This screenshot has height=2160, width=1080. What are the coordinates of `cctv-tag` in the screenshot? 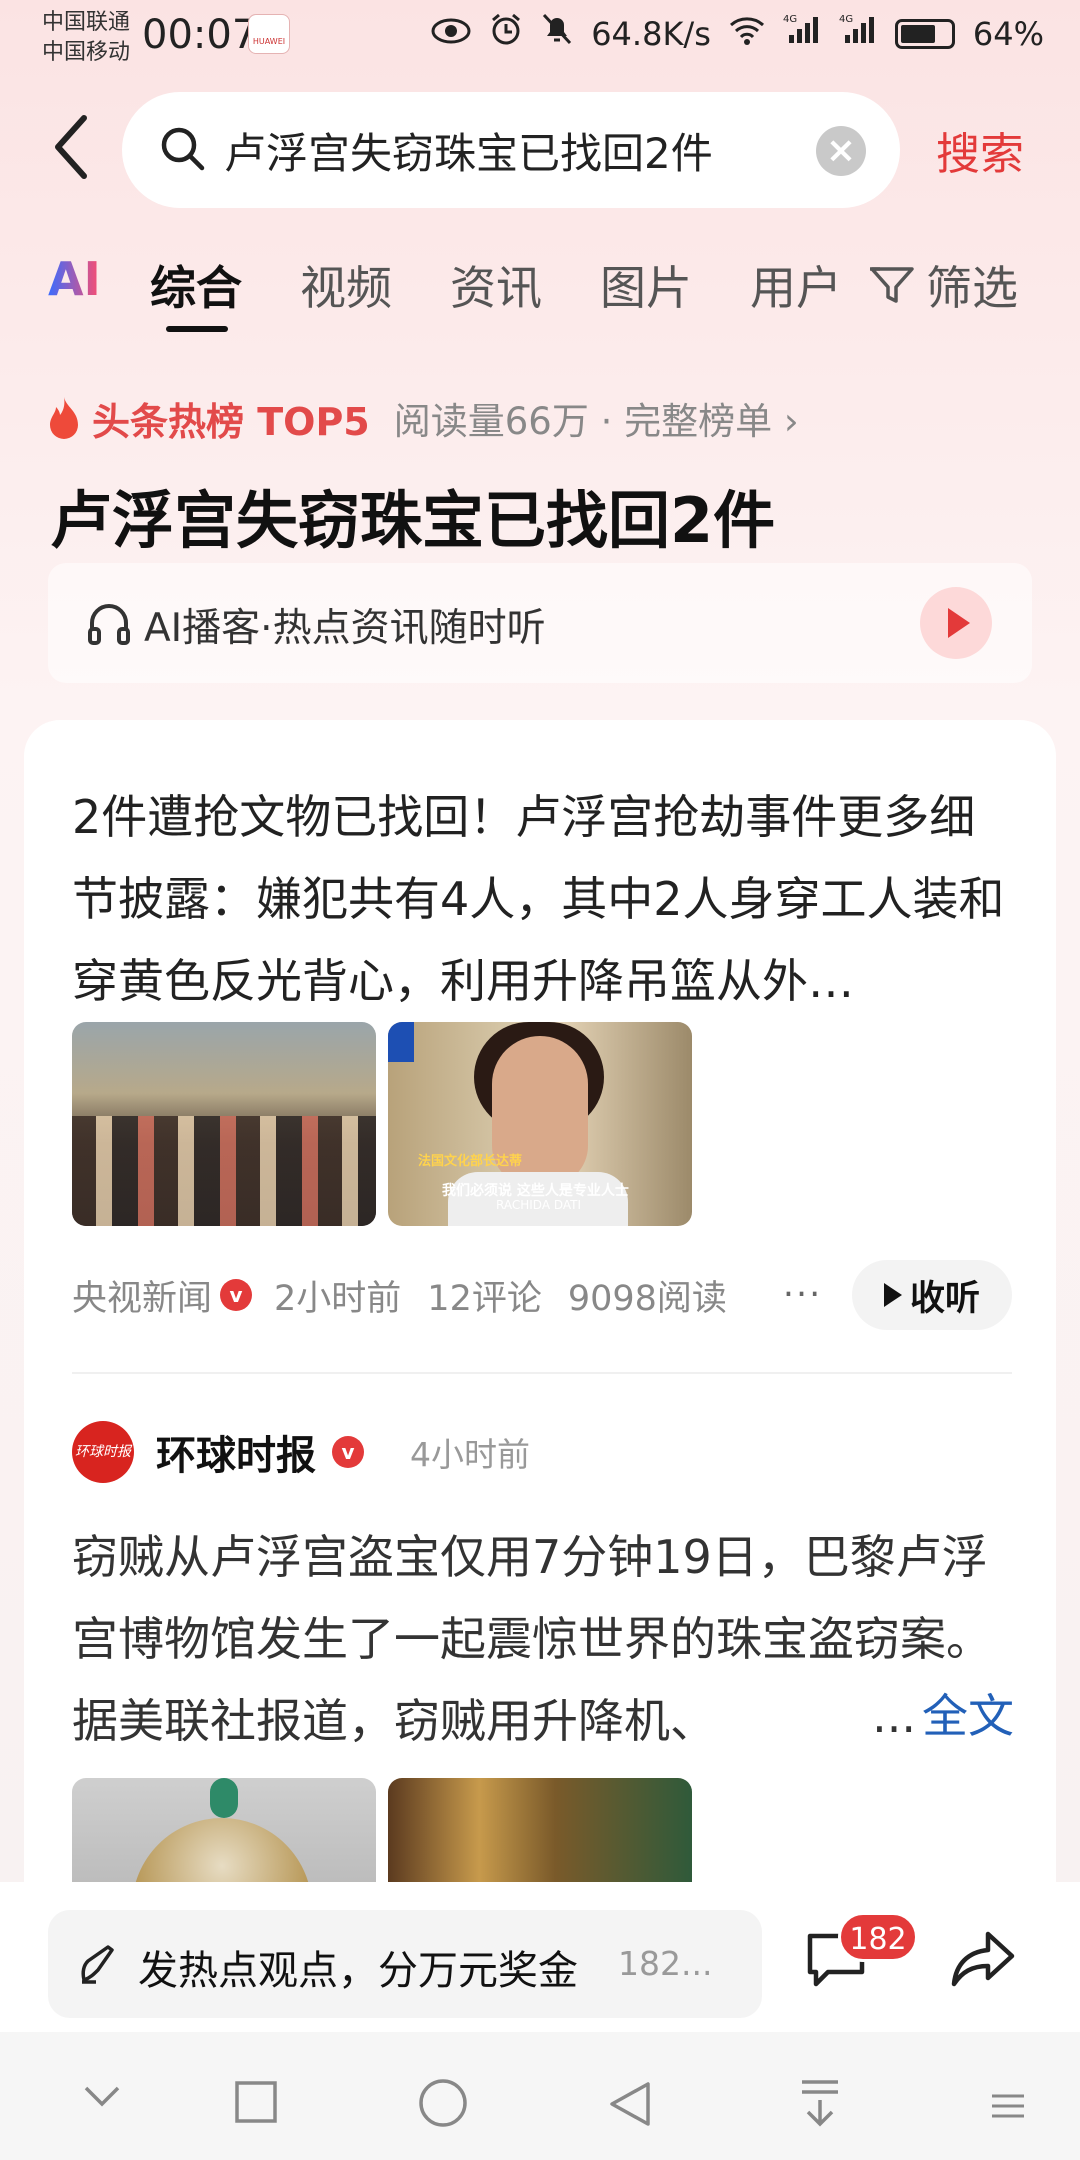 It's located at (401, 1042).